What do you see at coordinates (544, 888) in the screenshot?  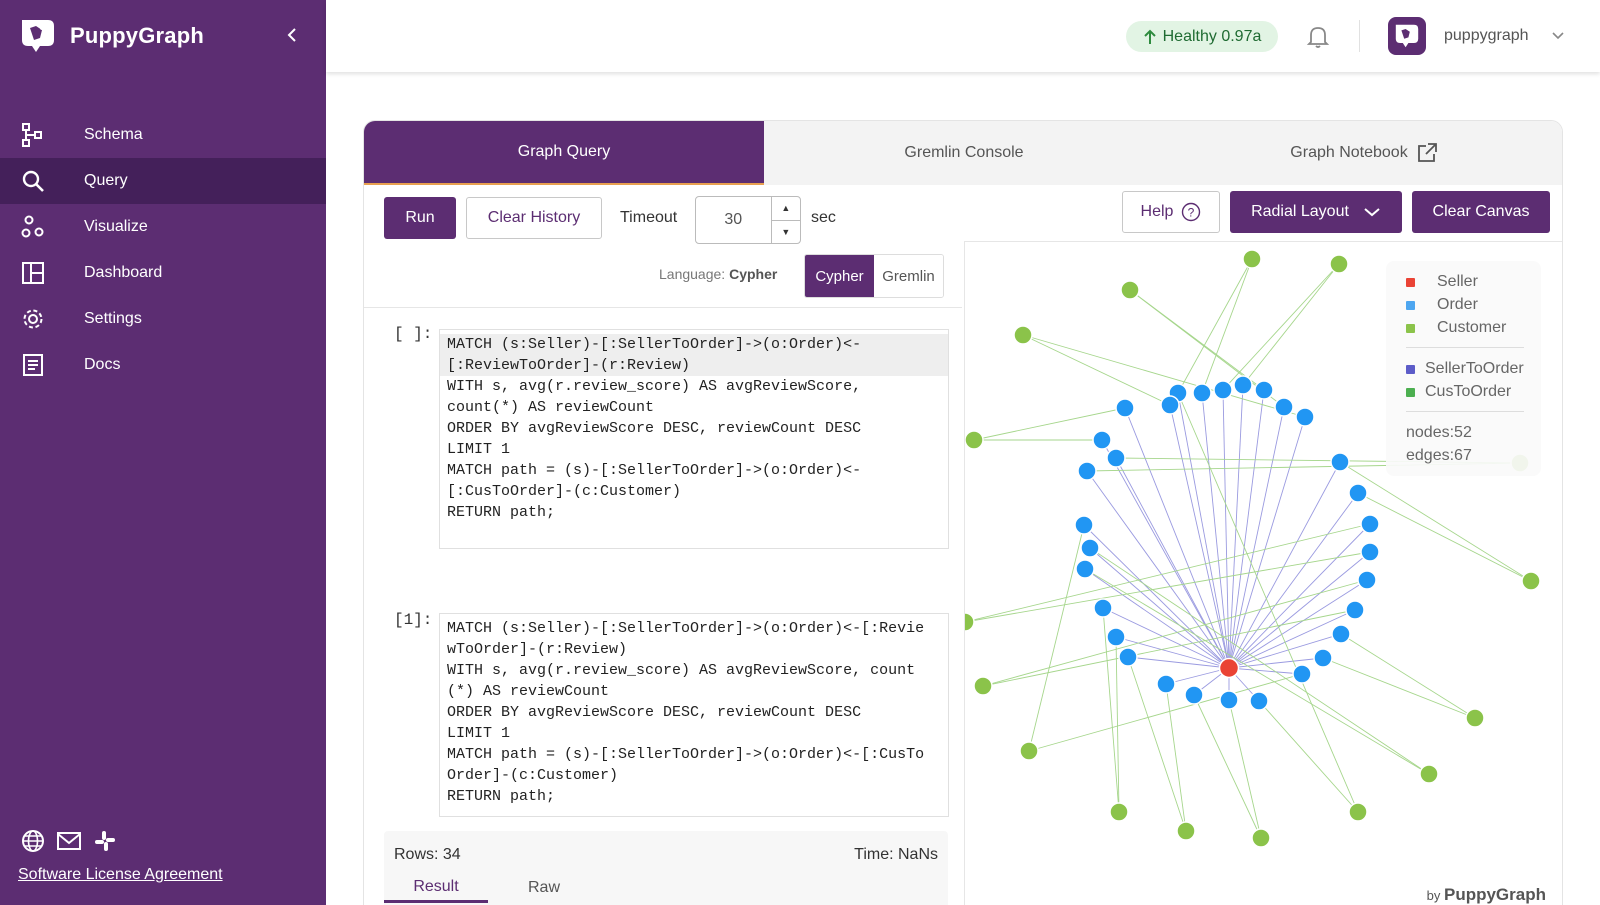 I see `tab-raw: Raw` at bounding box center [544, 888].